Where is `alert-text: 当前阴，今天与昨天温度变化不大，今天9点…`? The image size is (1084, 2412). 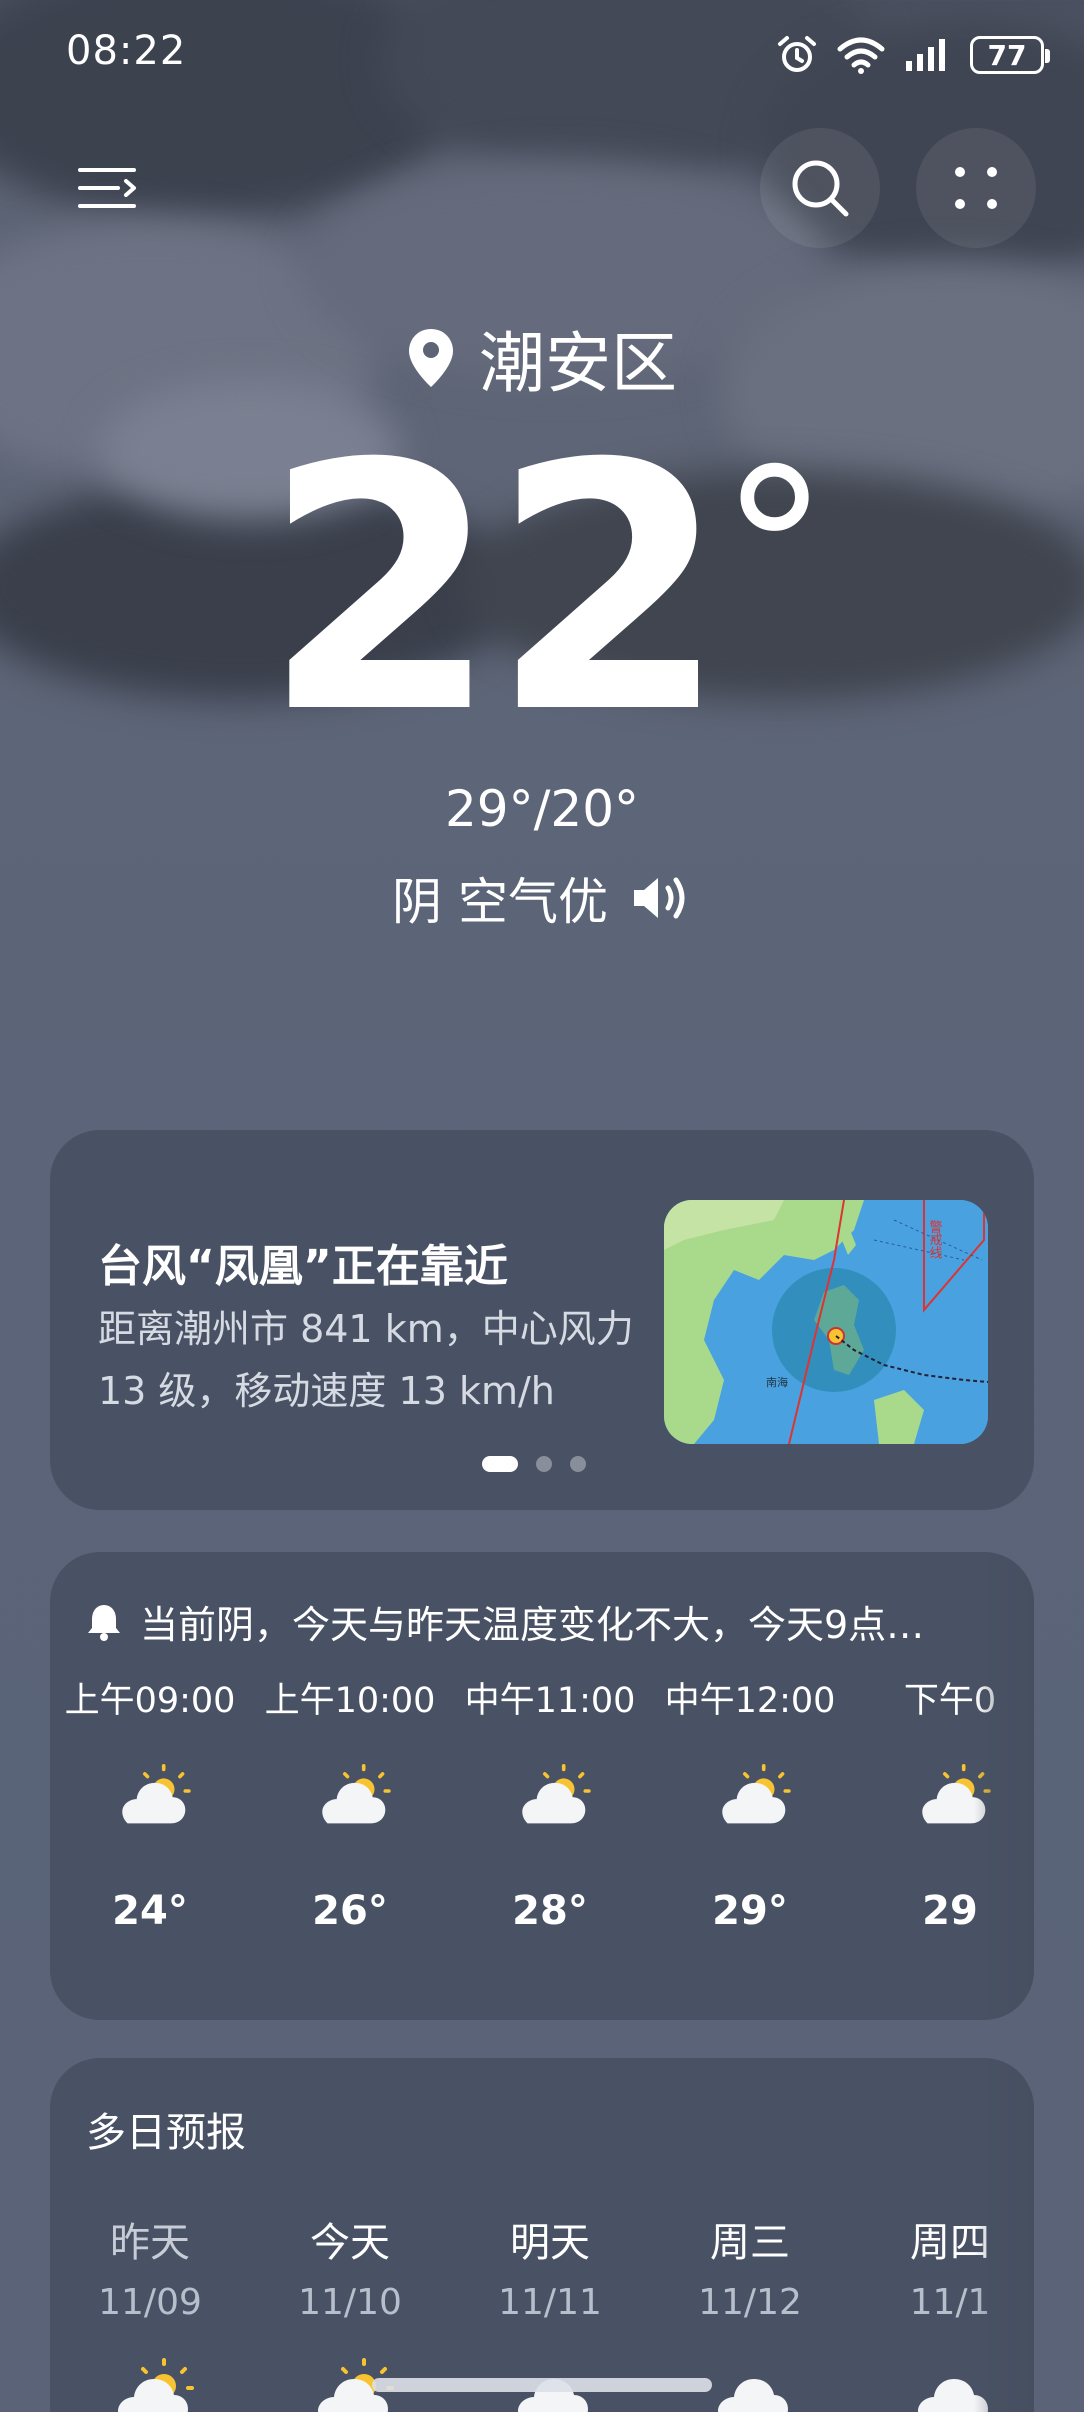
alert-text: 当前阴，今天与昨天温度变化不大，今天9点… is located at coordinates (532, 1625).